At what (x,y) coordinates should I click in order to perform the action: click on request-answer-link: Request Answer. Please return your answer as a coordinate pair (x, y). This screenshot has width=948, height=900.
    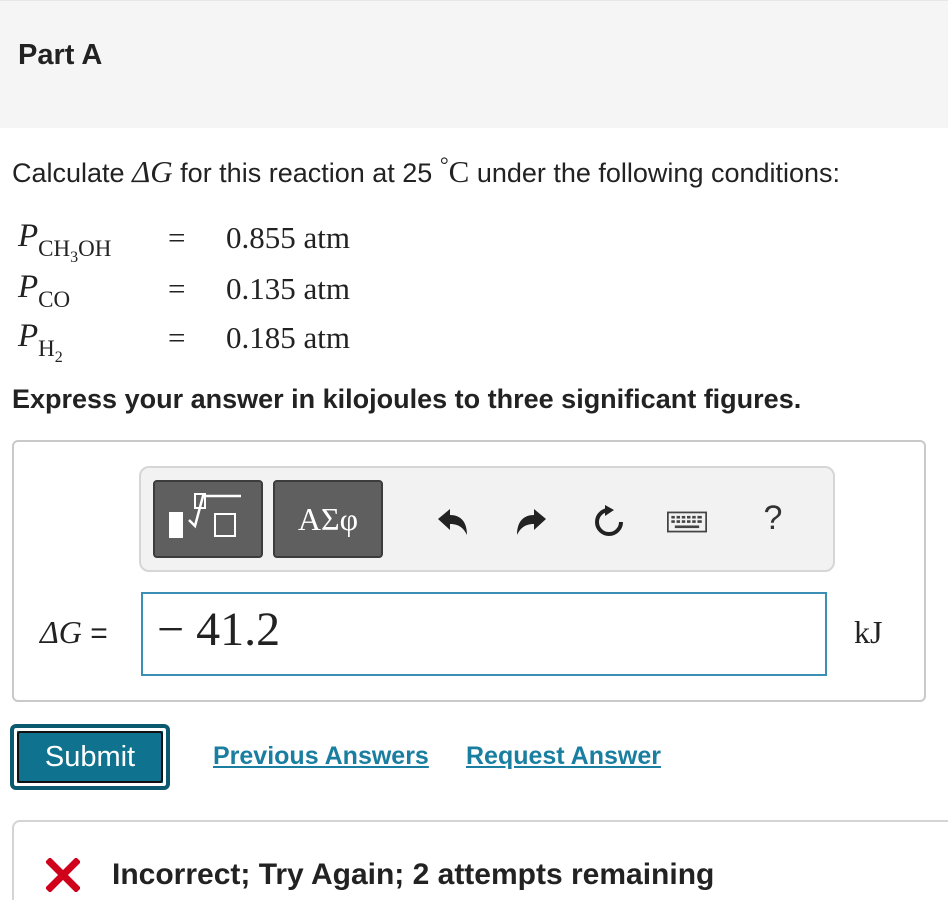
    Looking at the image, I should click on (563, 756).